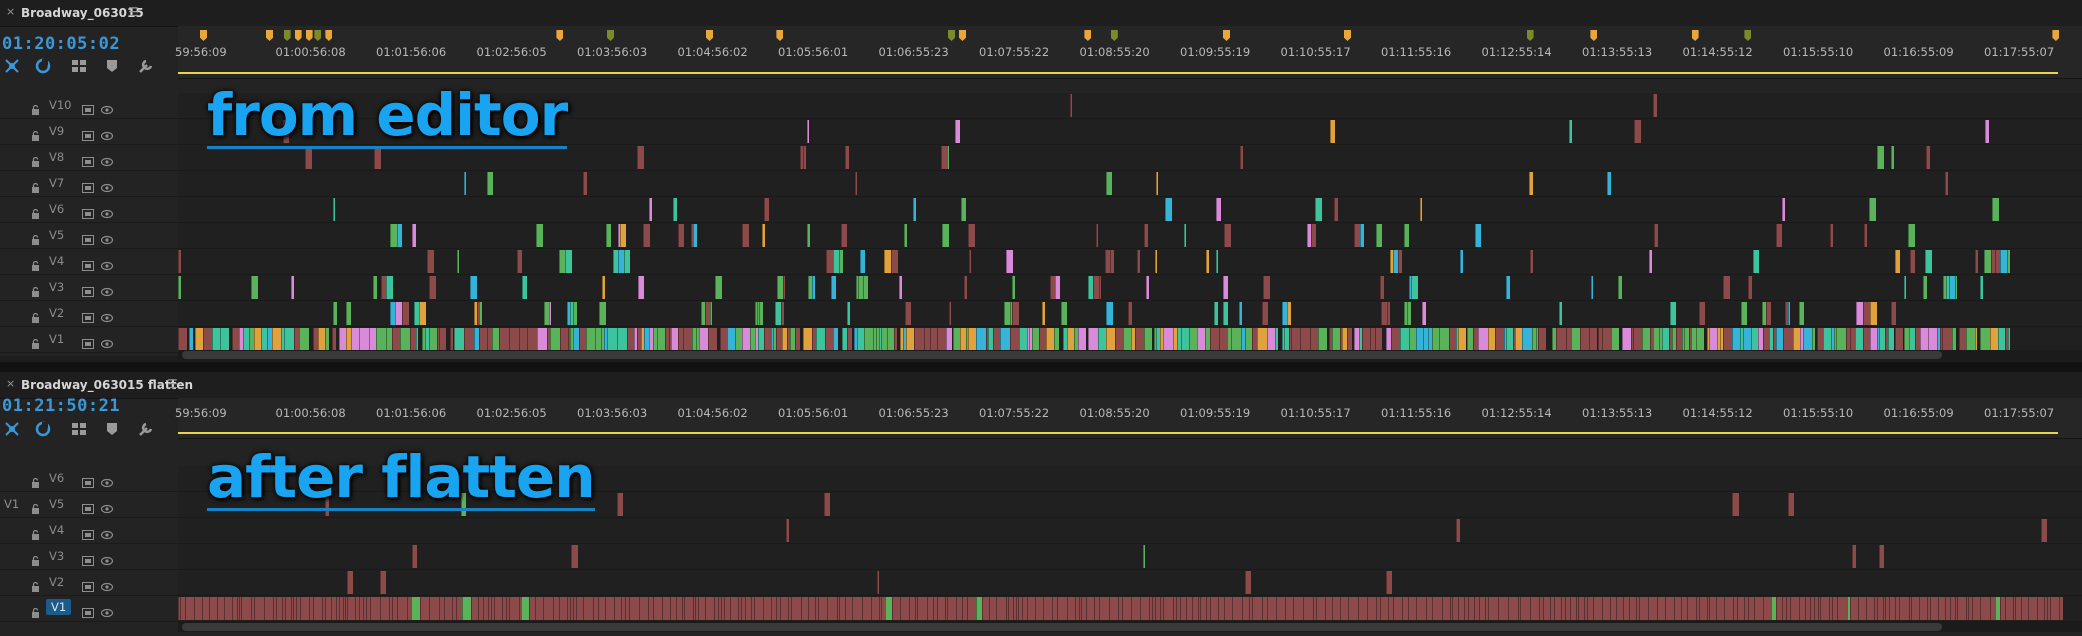 This screenshot has width=2082, height=636. I want to click on track-lane, so click(1130, 314).